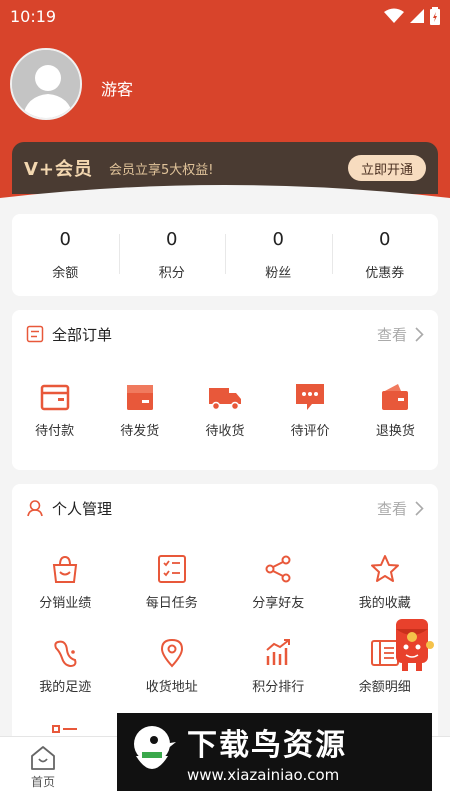 Image resolution: width=450 pixels, height=800 pixels. What do you see at coordinates (385, 273) in the screenshot?
I see `stat-label: 优惠券` at bounding box center [385, 273].